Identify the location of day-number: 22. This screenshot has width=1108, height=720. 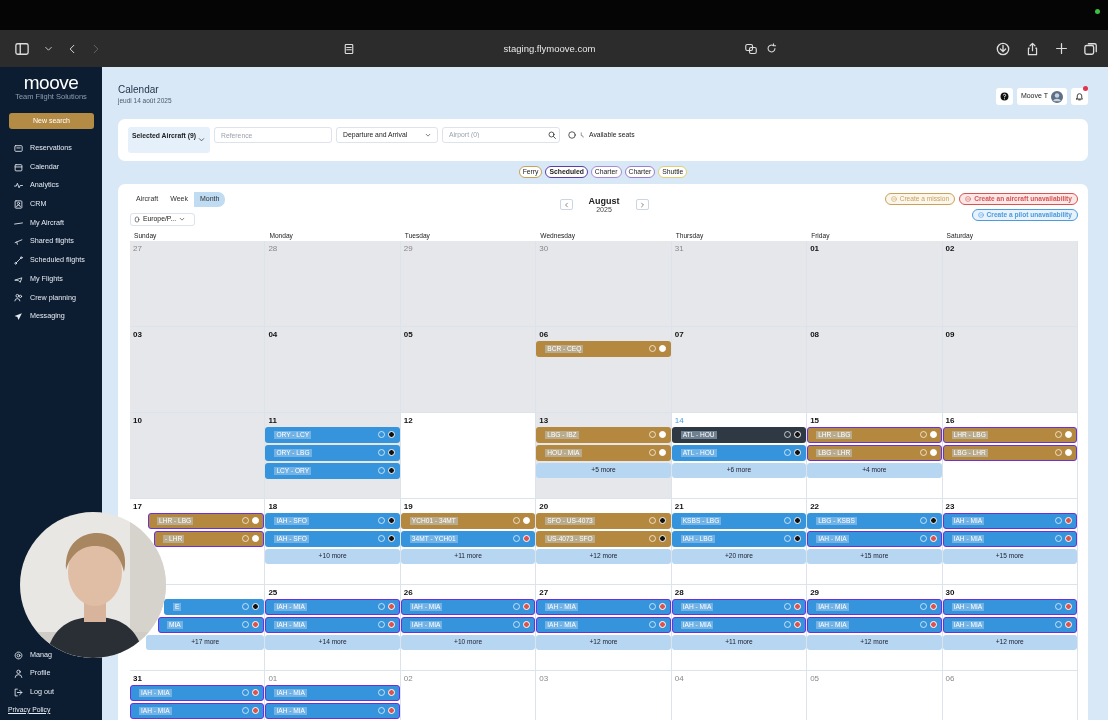
(814, 506).